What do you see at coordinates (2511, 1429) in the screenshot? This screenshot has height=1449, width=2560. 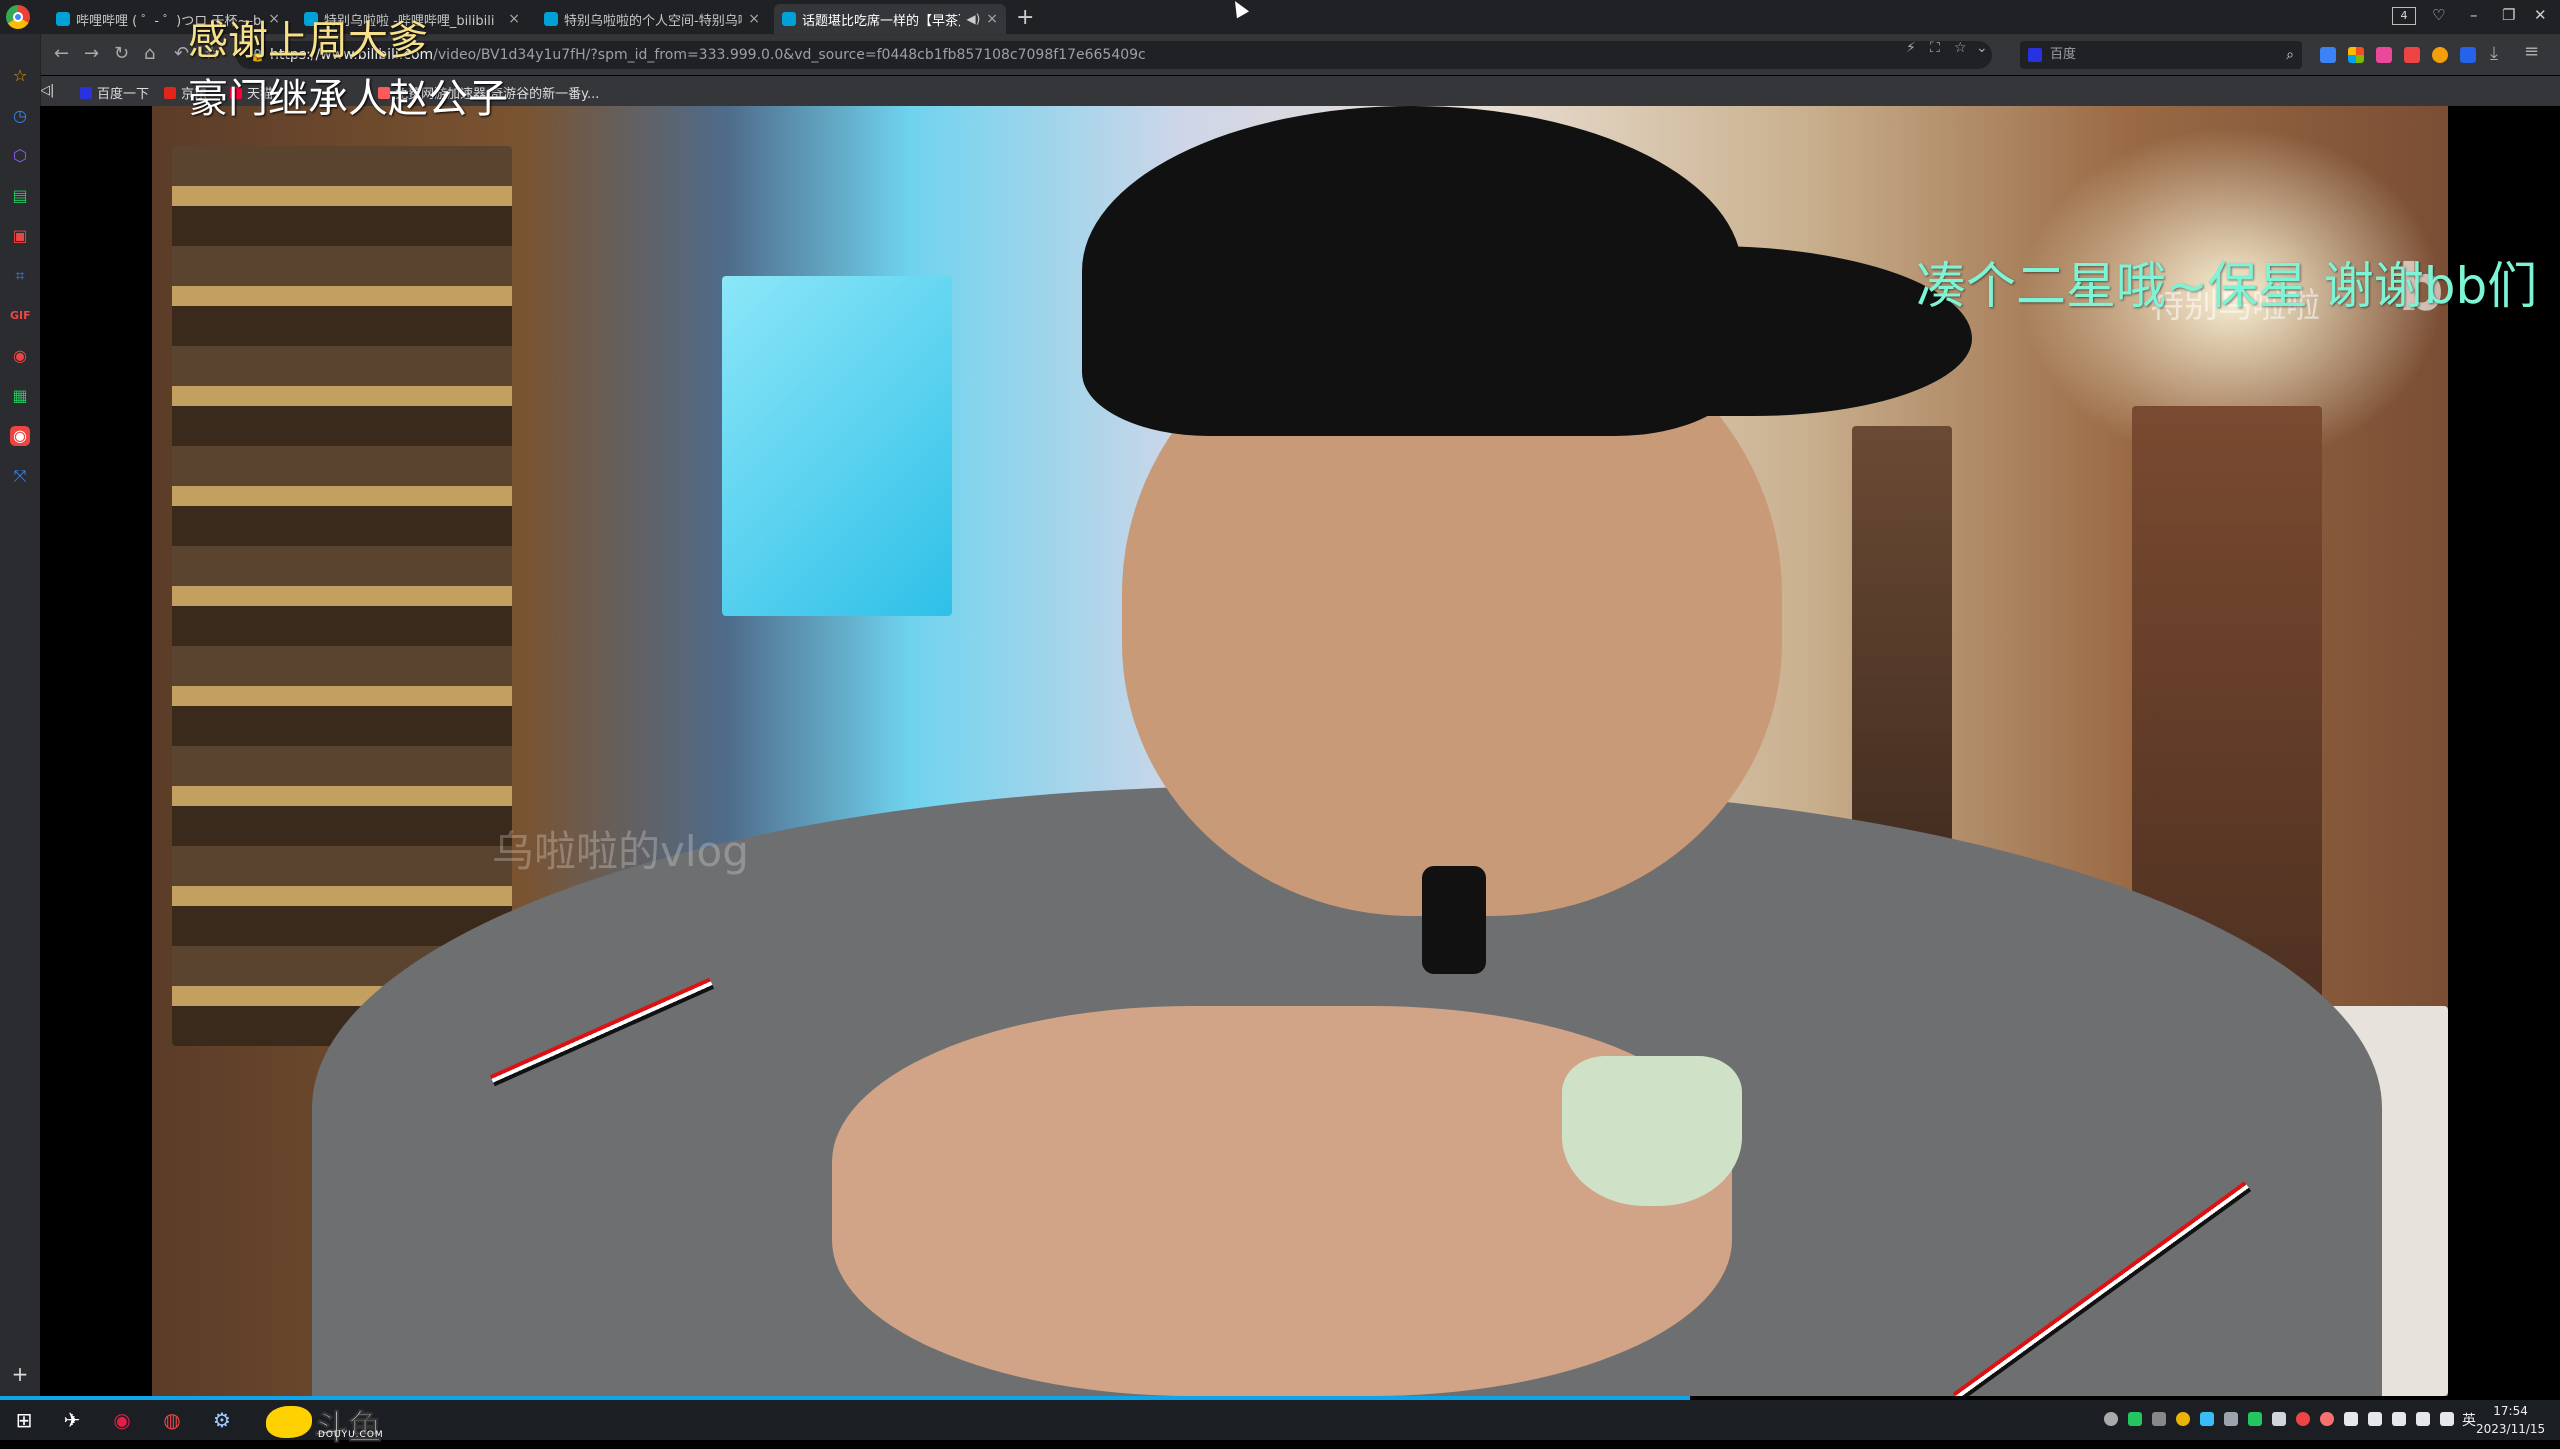 I see `clock-date: 2023/11/15` at bounding box center [2511, 1429].